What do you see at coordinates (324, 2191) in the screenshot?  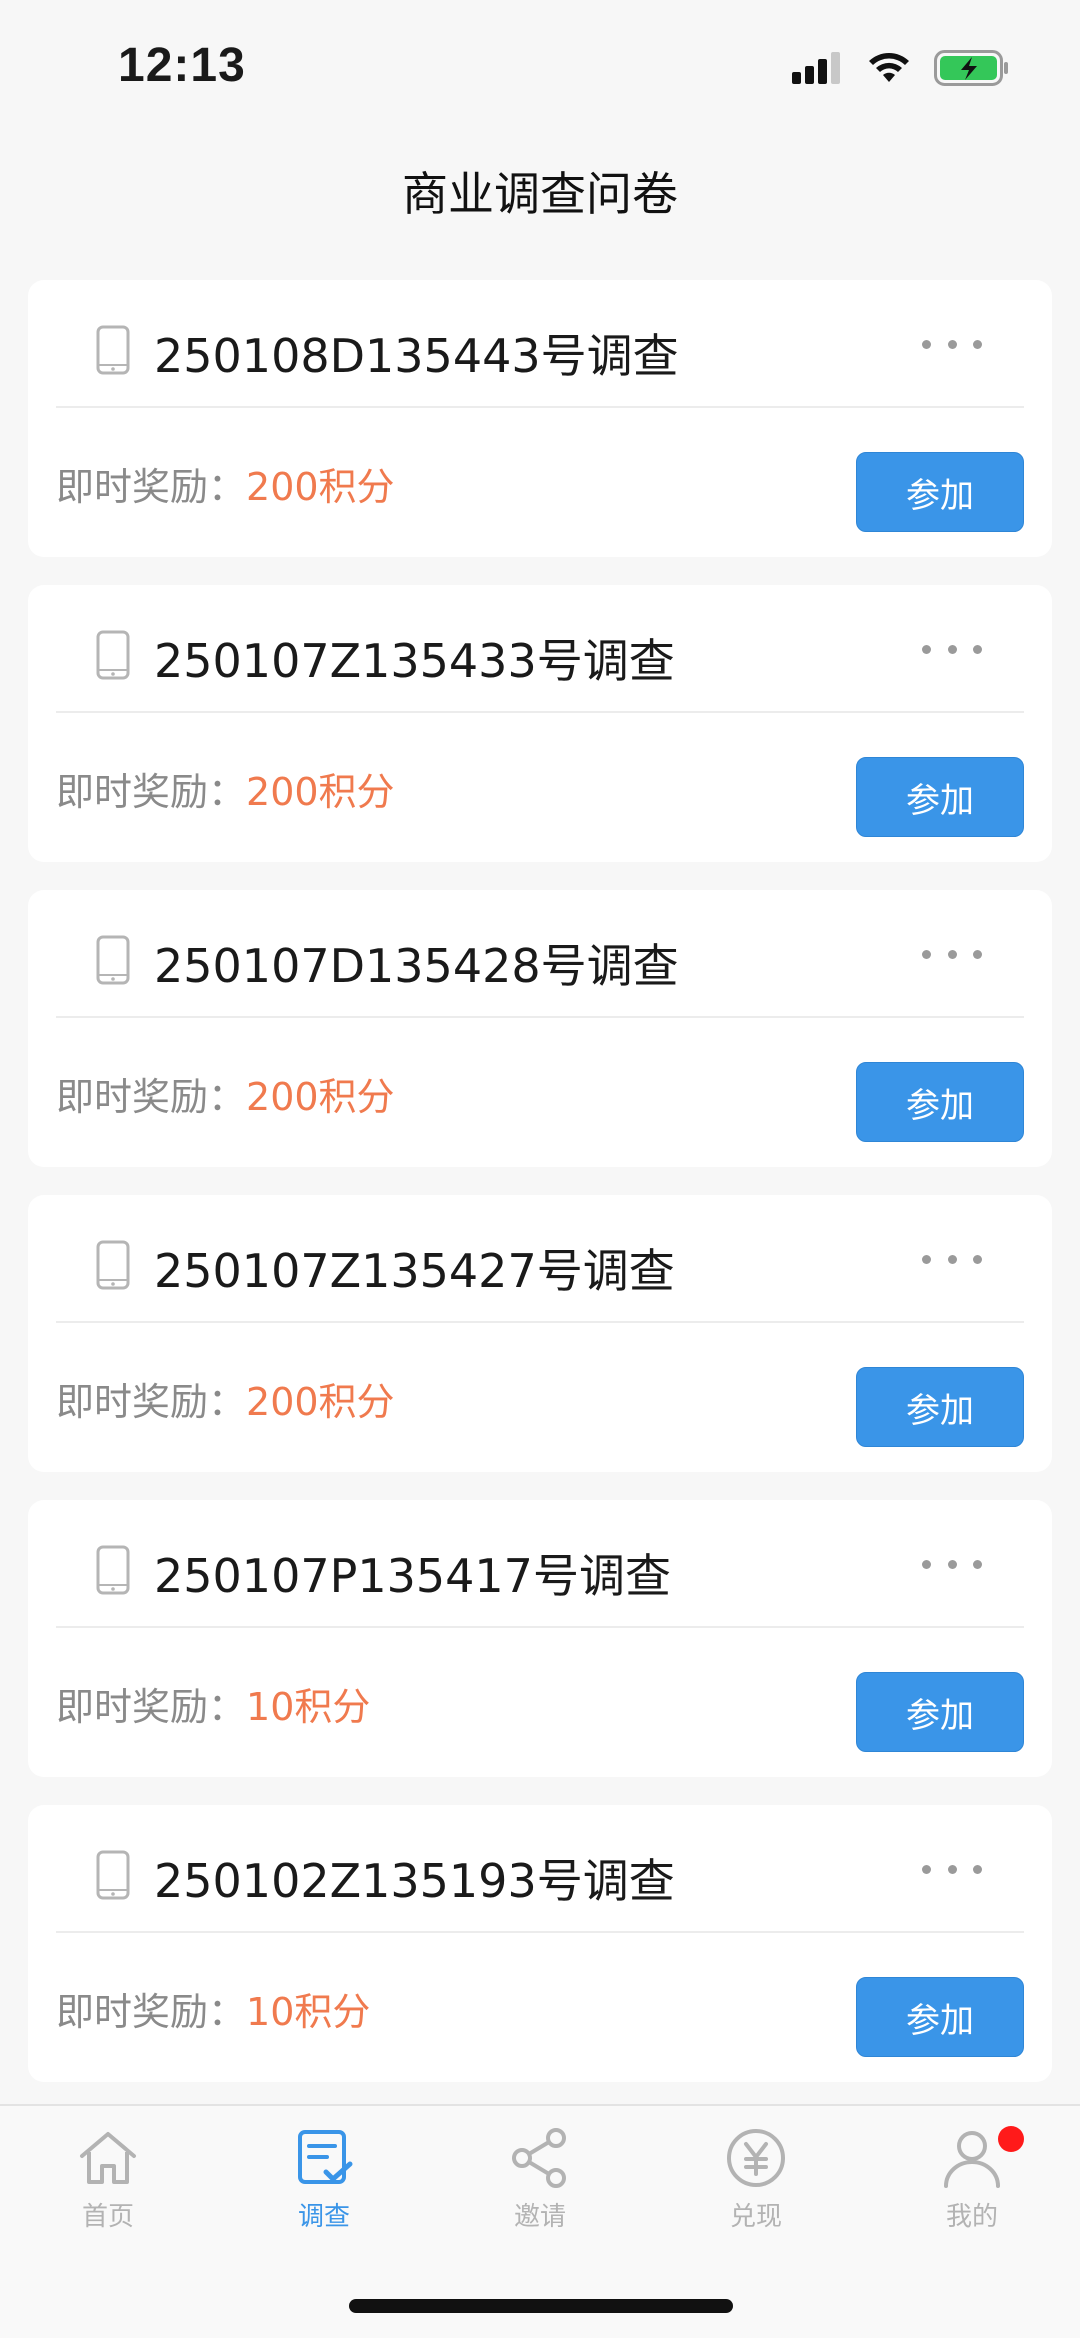 I see `tab-survey: 调查` at bounding box center [324, 2191].